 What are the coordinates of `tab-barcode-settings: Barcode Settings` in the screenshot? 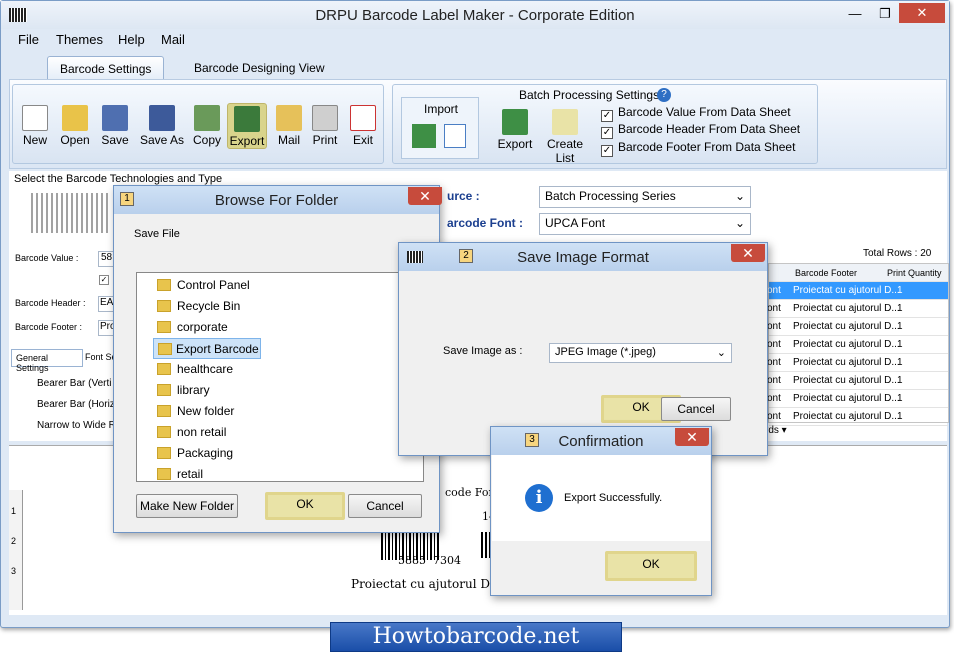 It's located at (106, 68).